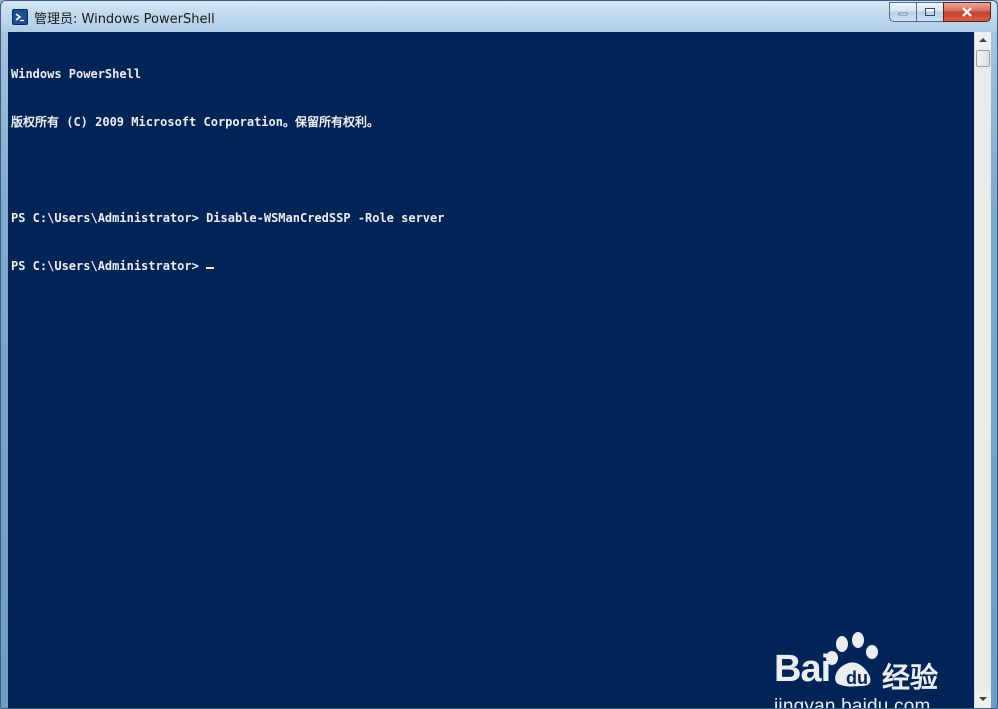  I want to click on arrow-up-icon, so click(983, 40).